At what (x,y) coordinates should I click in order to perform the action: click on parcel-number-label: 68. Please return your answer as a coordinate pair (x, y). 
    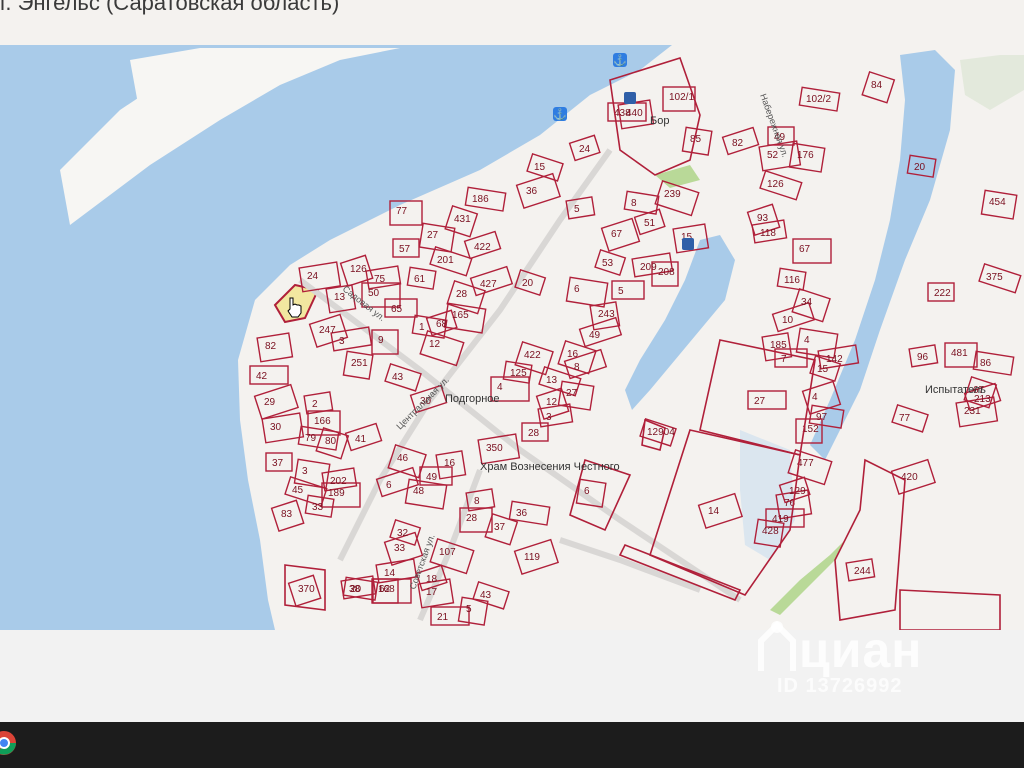
    Looking at the image, I should click on (442, 324).